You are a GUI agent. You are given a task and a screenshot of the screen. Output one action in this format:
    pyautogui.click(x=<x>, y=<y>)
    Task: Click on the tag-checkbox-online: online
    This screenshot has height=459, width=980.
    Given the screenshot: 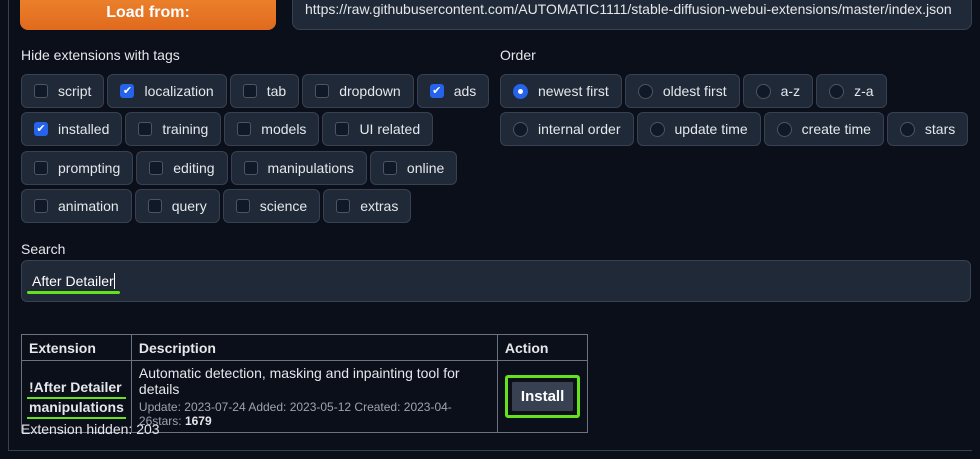 What is the action you would take?
    pyautogui.click(x=413, y=168)
    